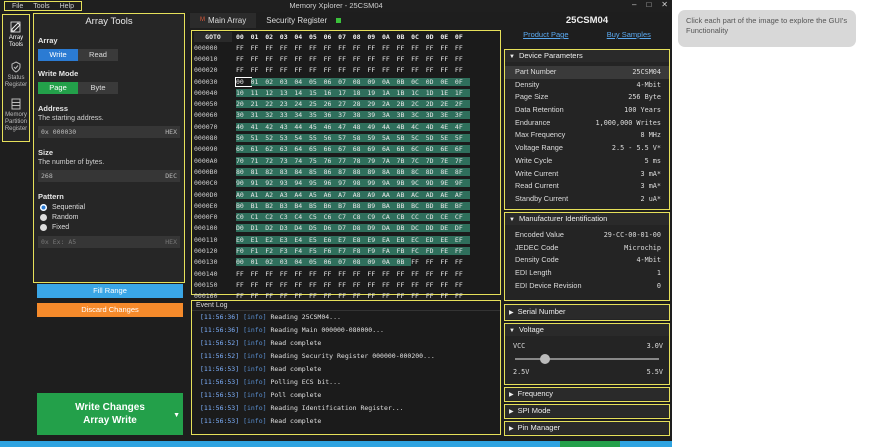  I want to click on hex-byte: DA, so click(389, 228).